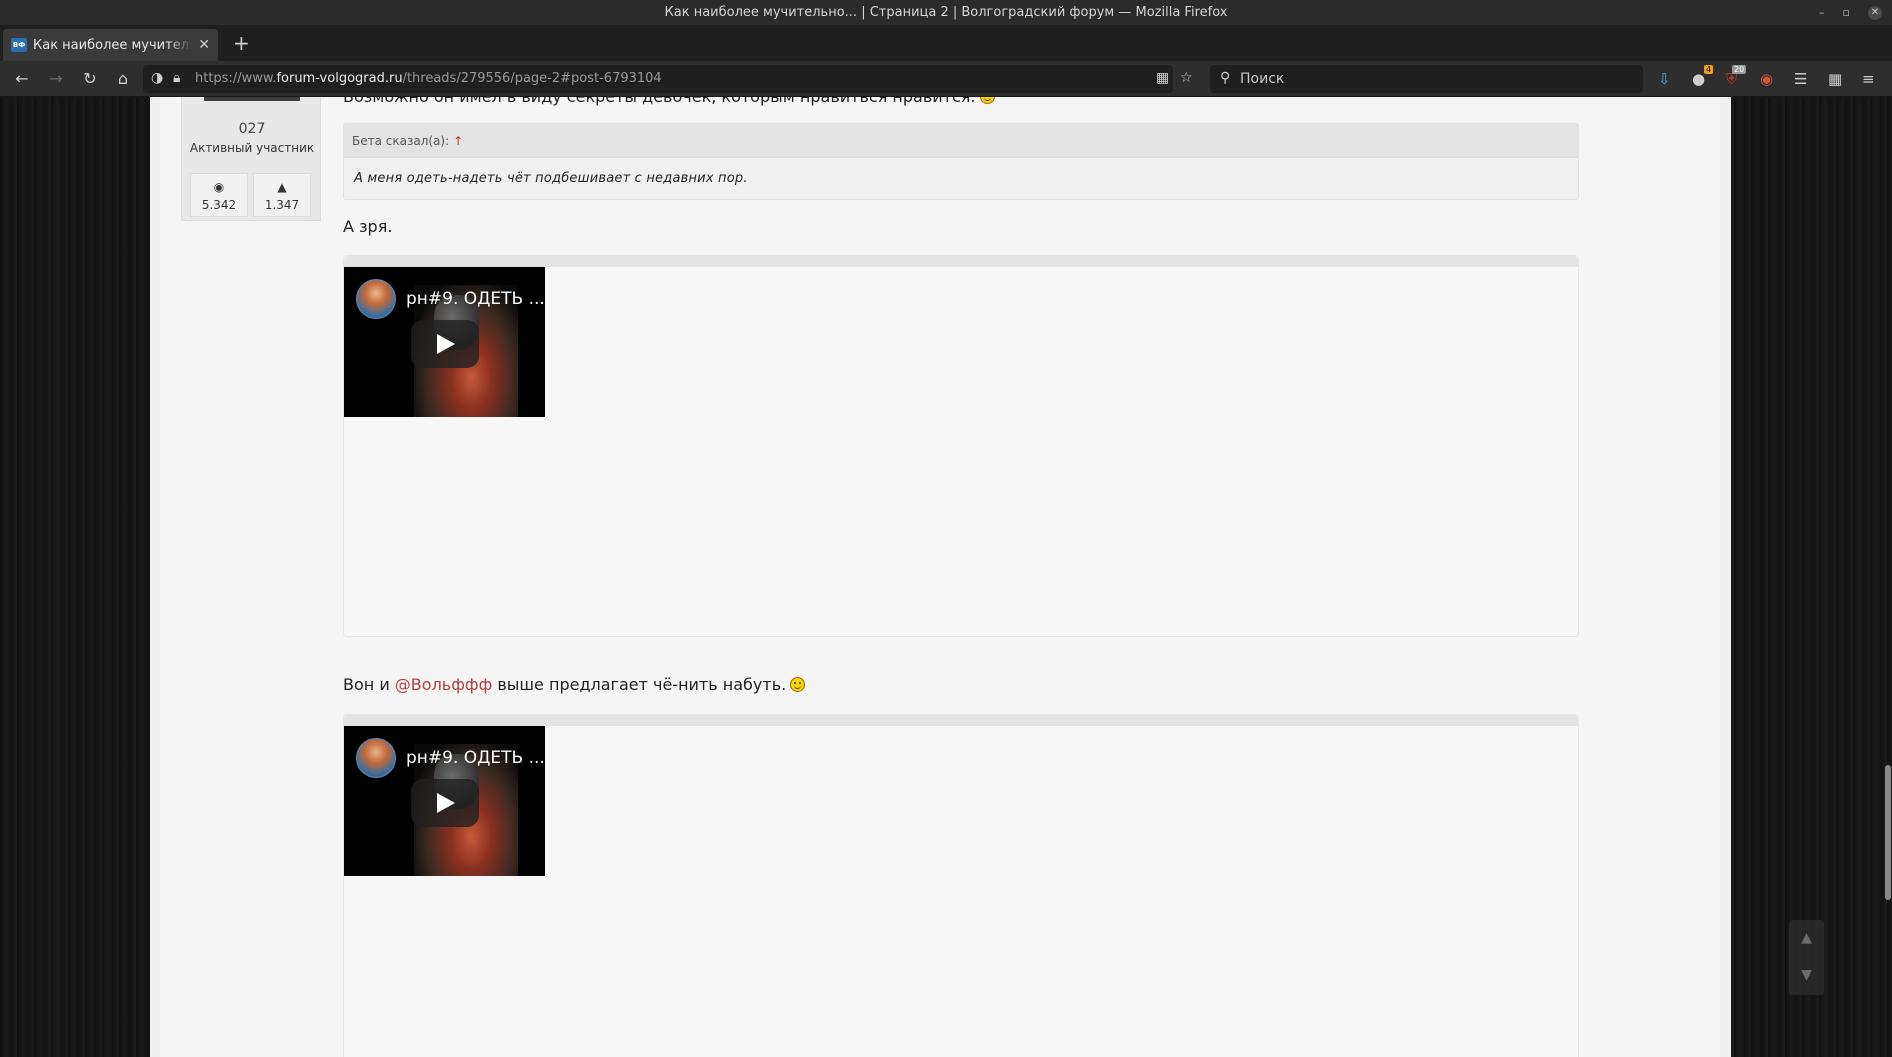  I want to click on window-controls: – ▫ ✕, so click(1850, 12).